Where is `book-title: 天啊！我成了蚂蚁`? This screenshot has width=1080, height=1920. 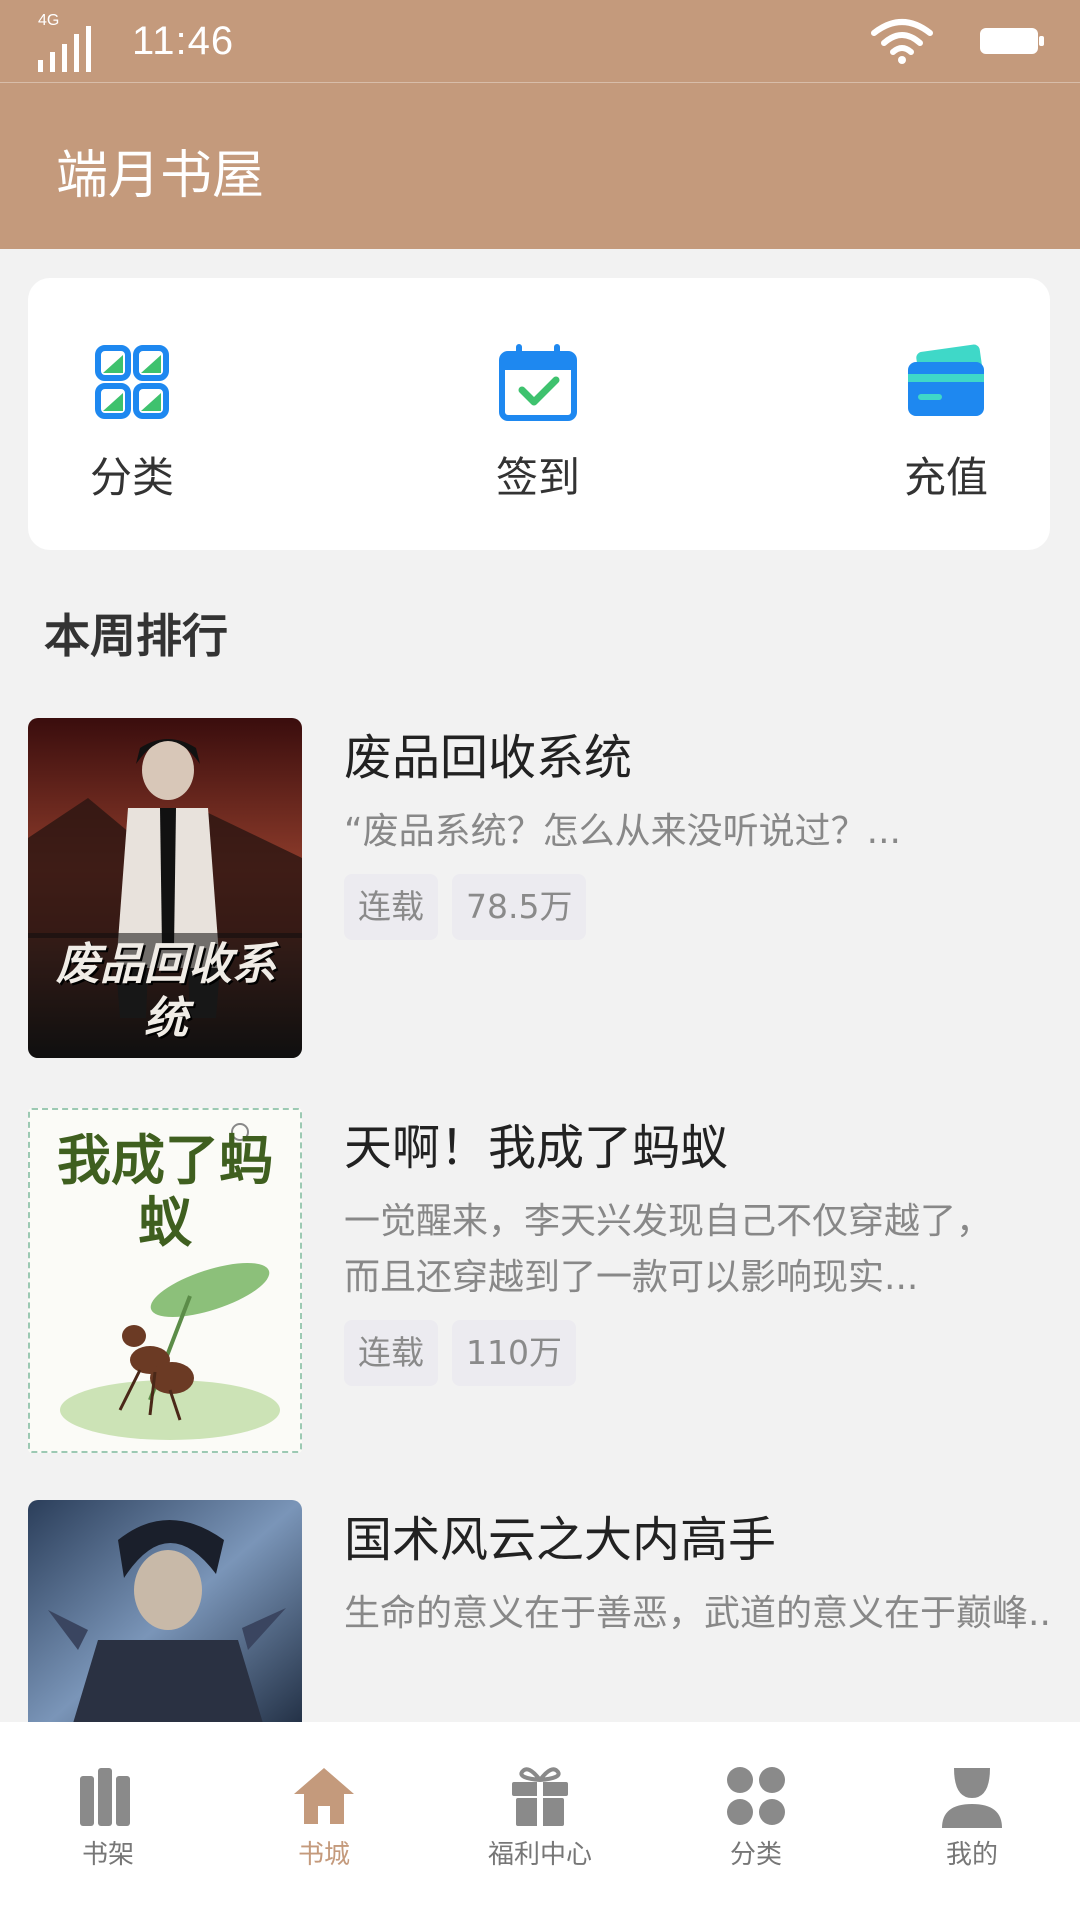 book-title: 天啊！我成了蚂蚁 is located at coordinates (536, 1148).